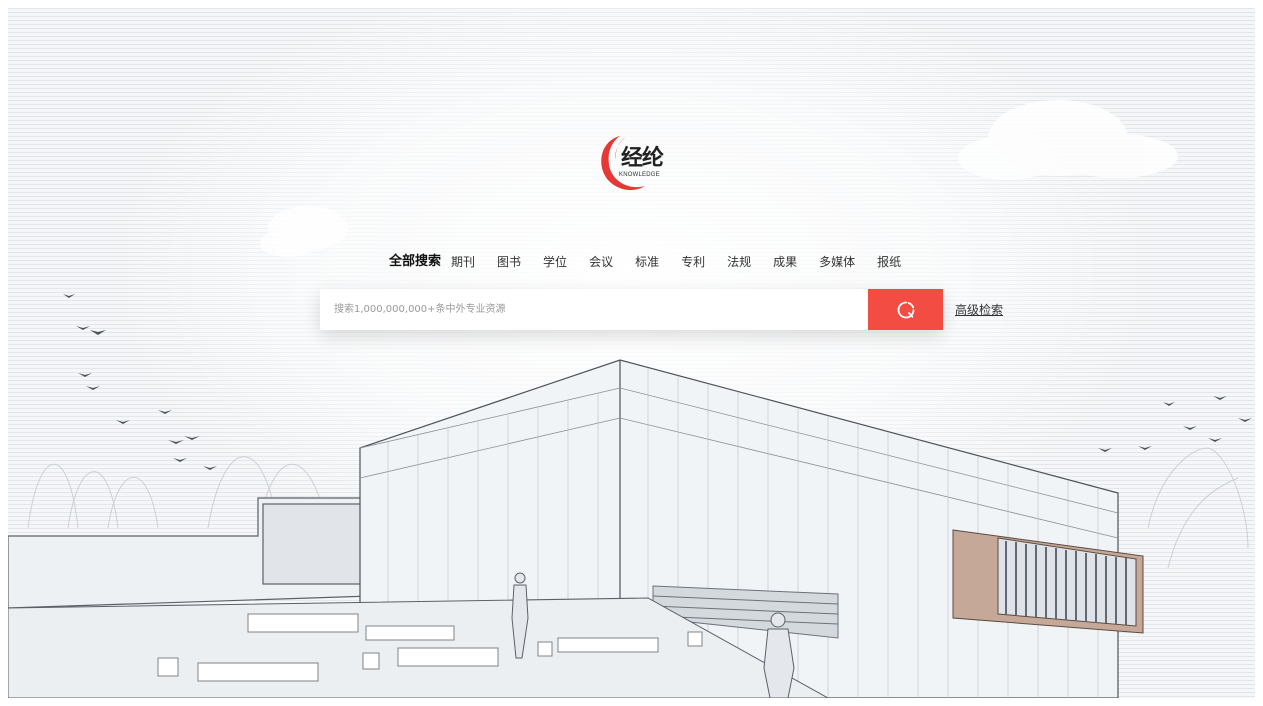  I want to click on search-button, so click(905, 309).